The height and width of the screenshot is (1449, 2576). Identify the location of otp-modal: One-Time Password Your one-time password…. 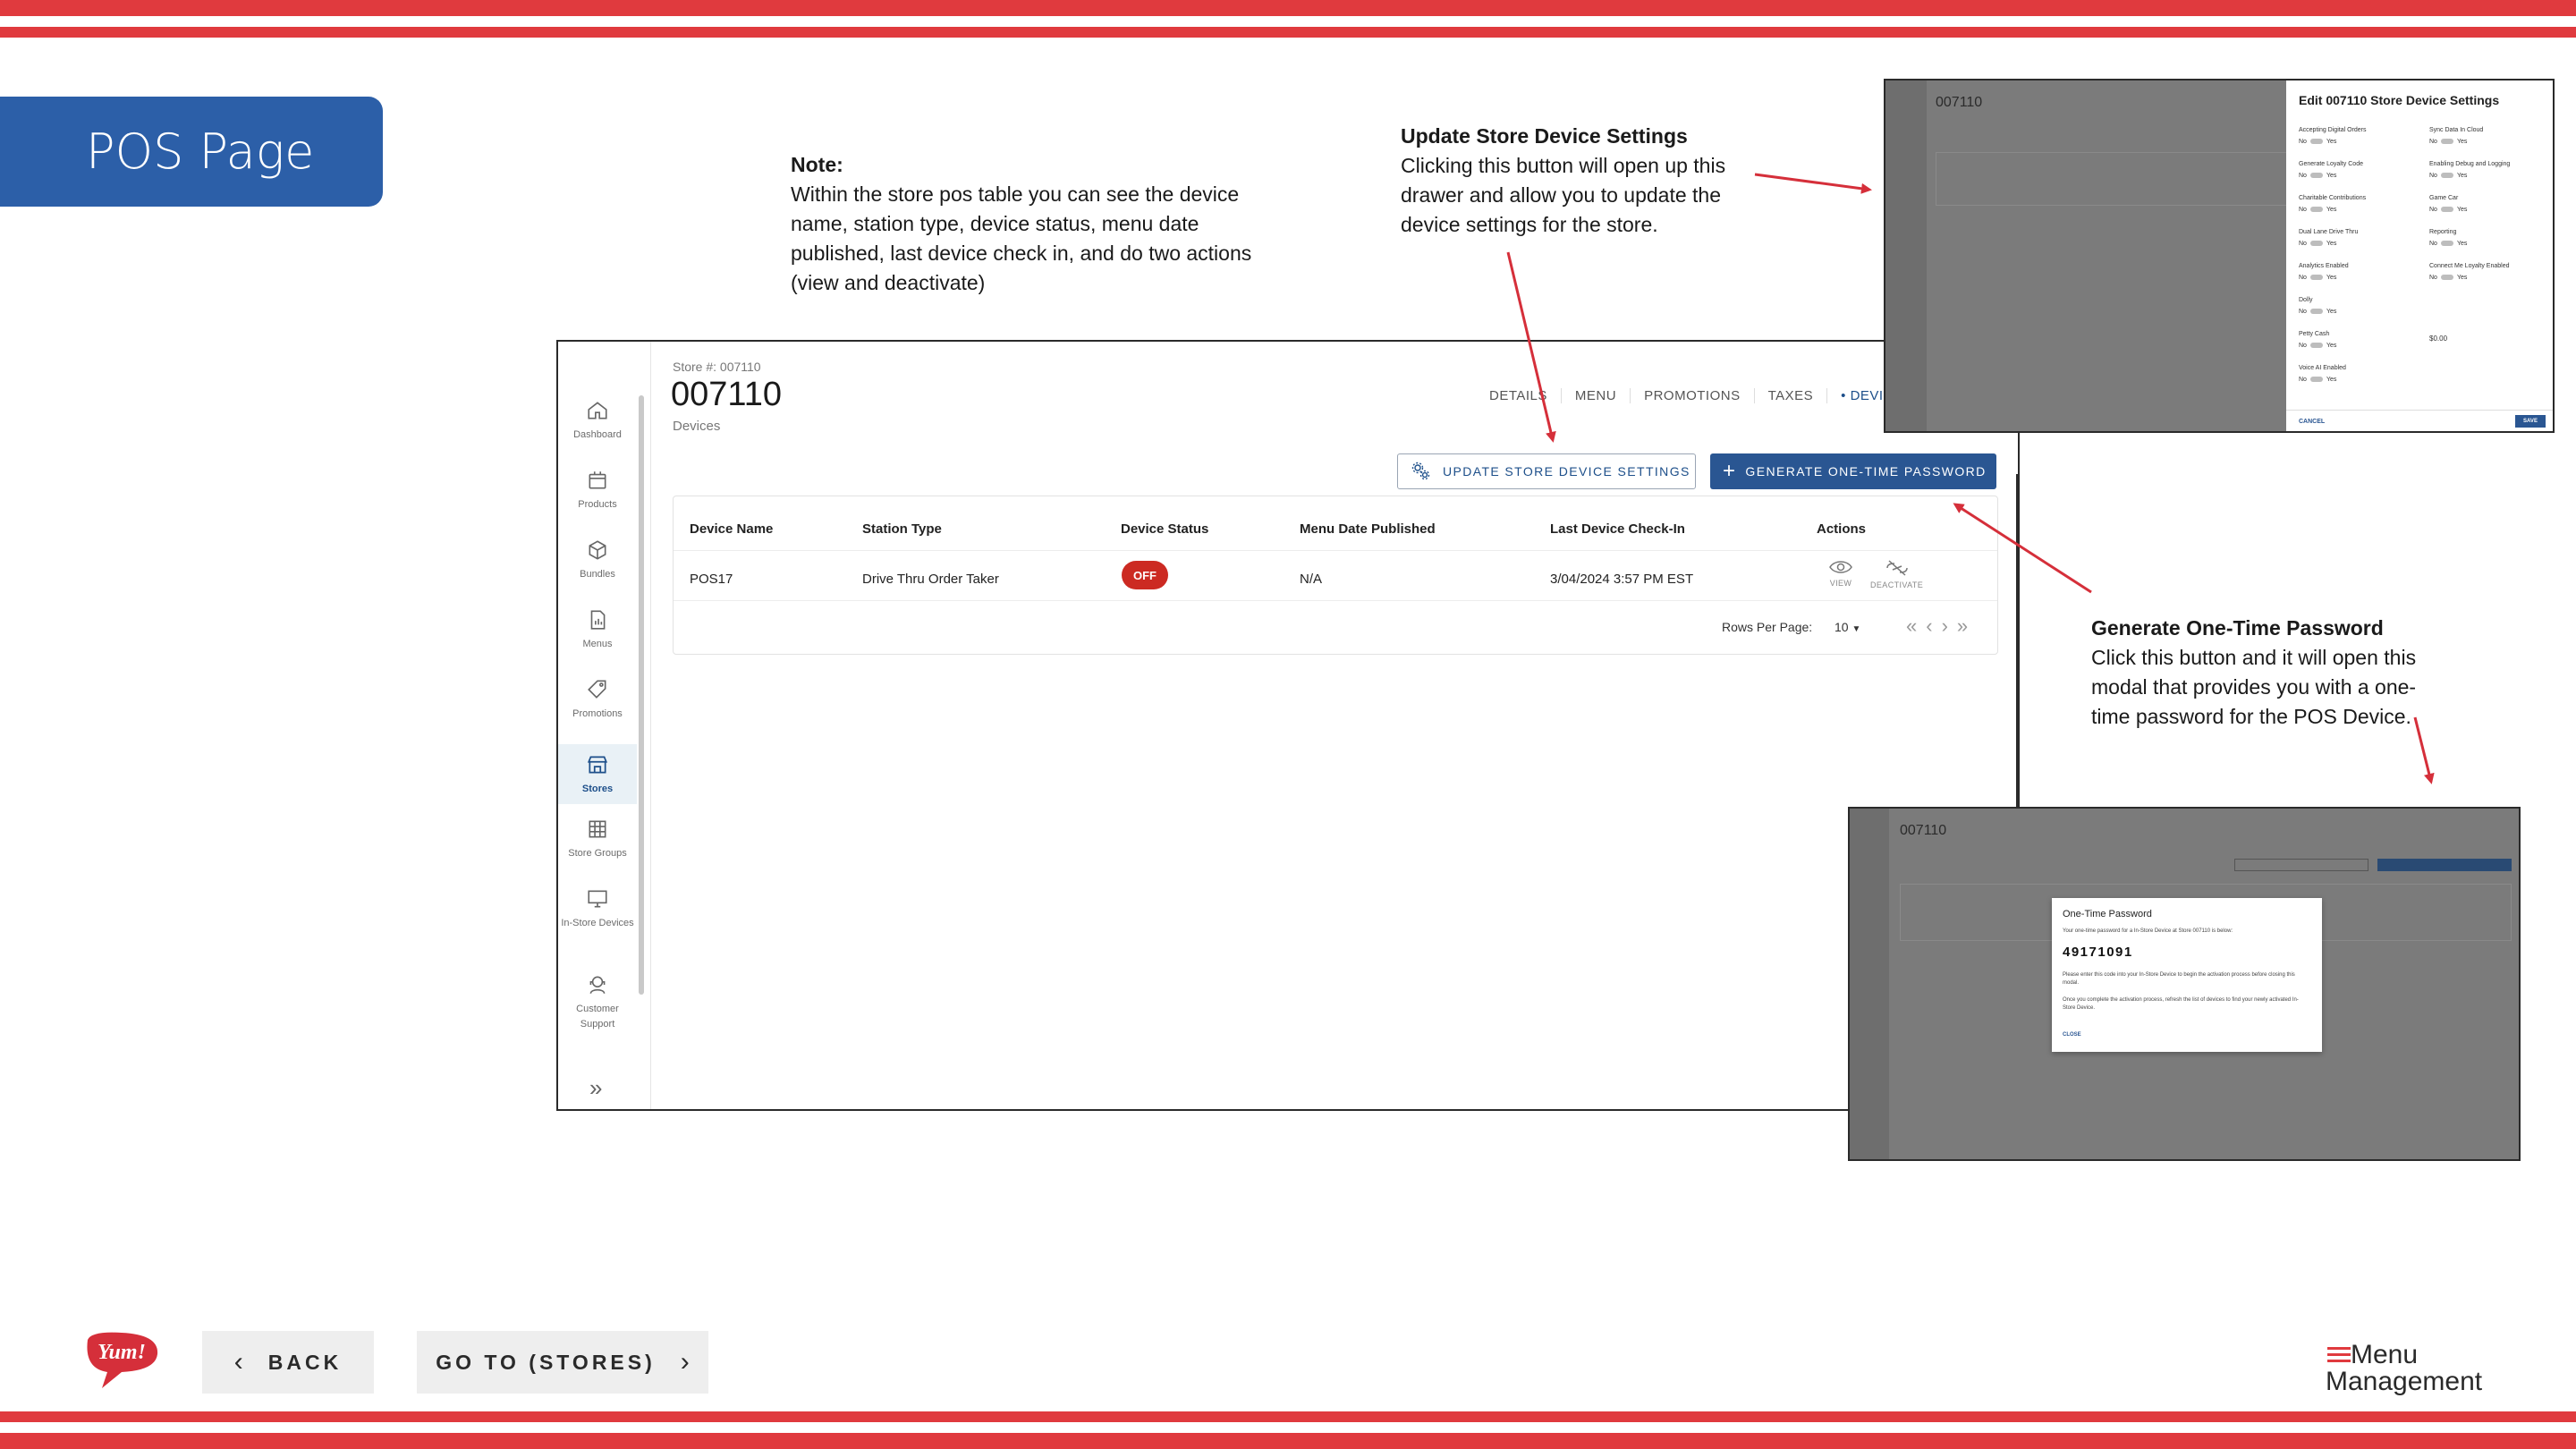
(2187, 975).